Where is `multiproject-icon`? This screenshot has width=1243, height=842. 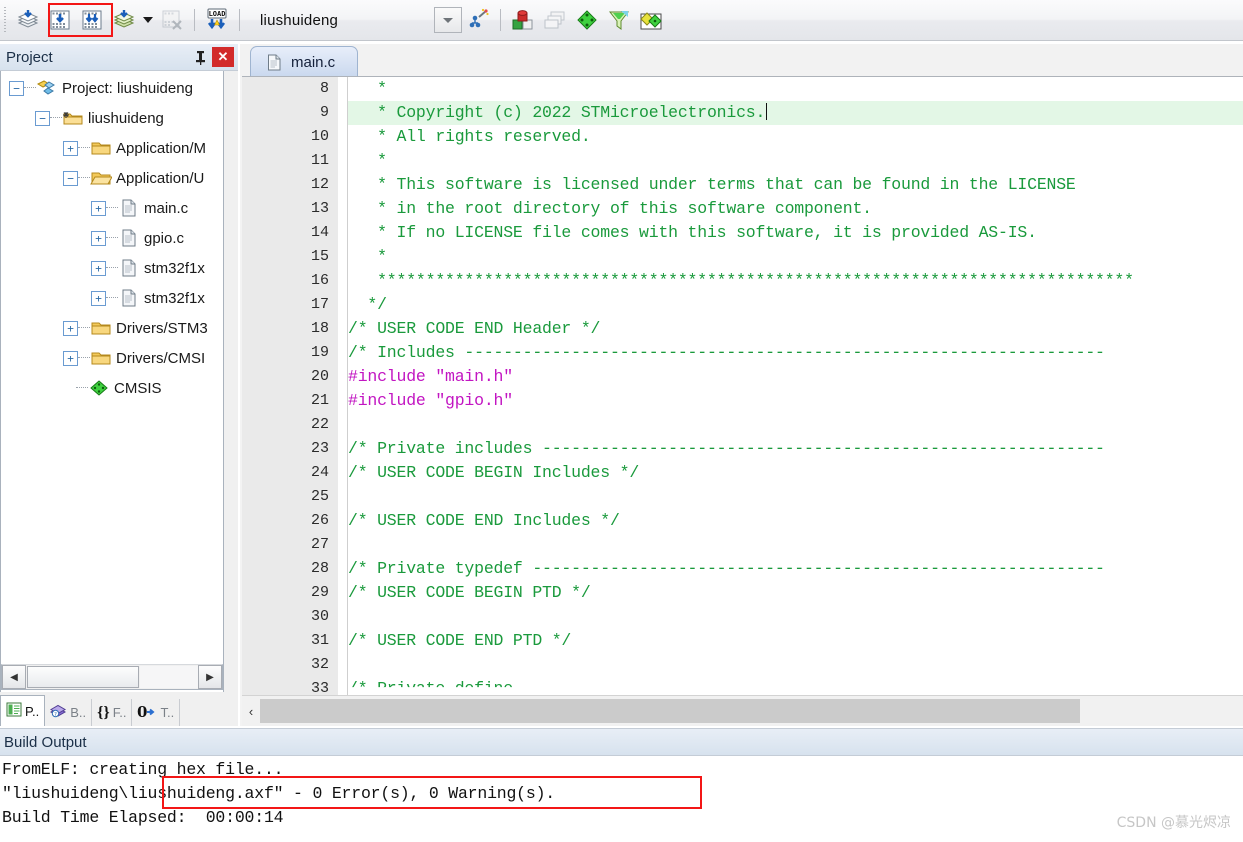
multiproject-icon is located at coordinates (555, 20).